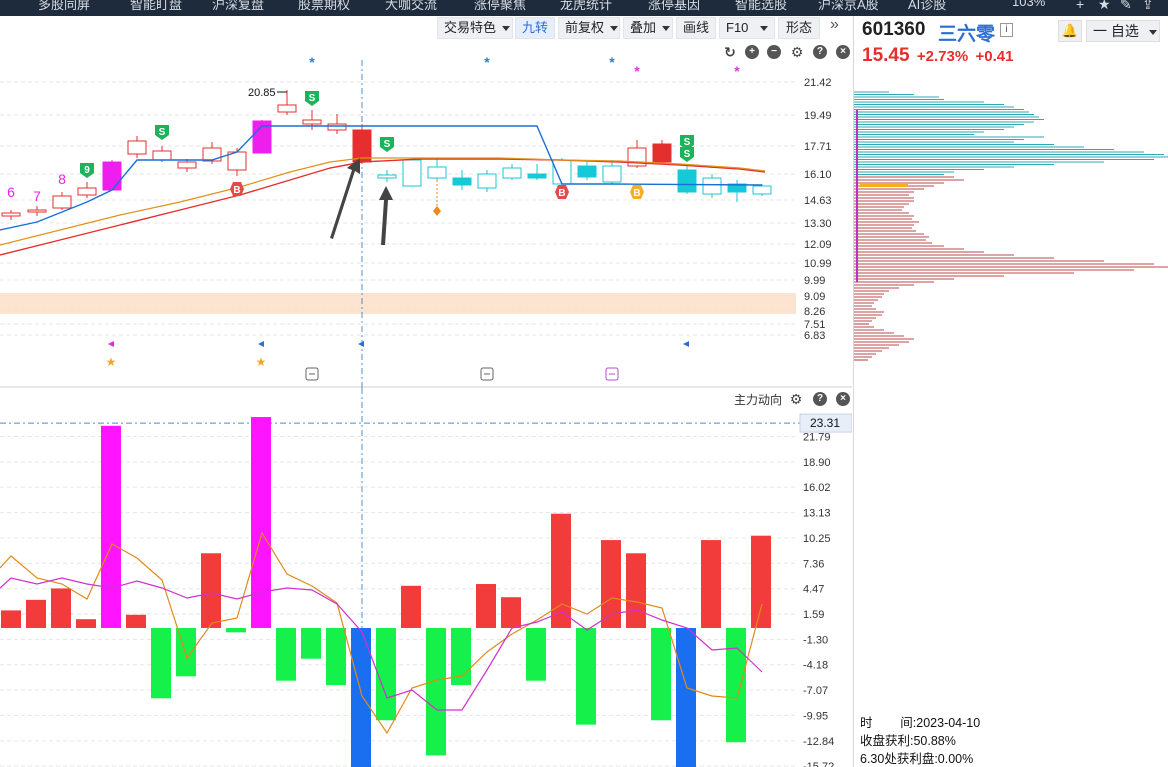  I want to click on zoom-out-icon: −, so click(774, 52).